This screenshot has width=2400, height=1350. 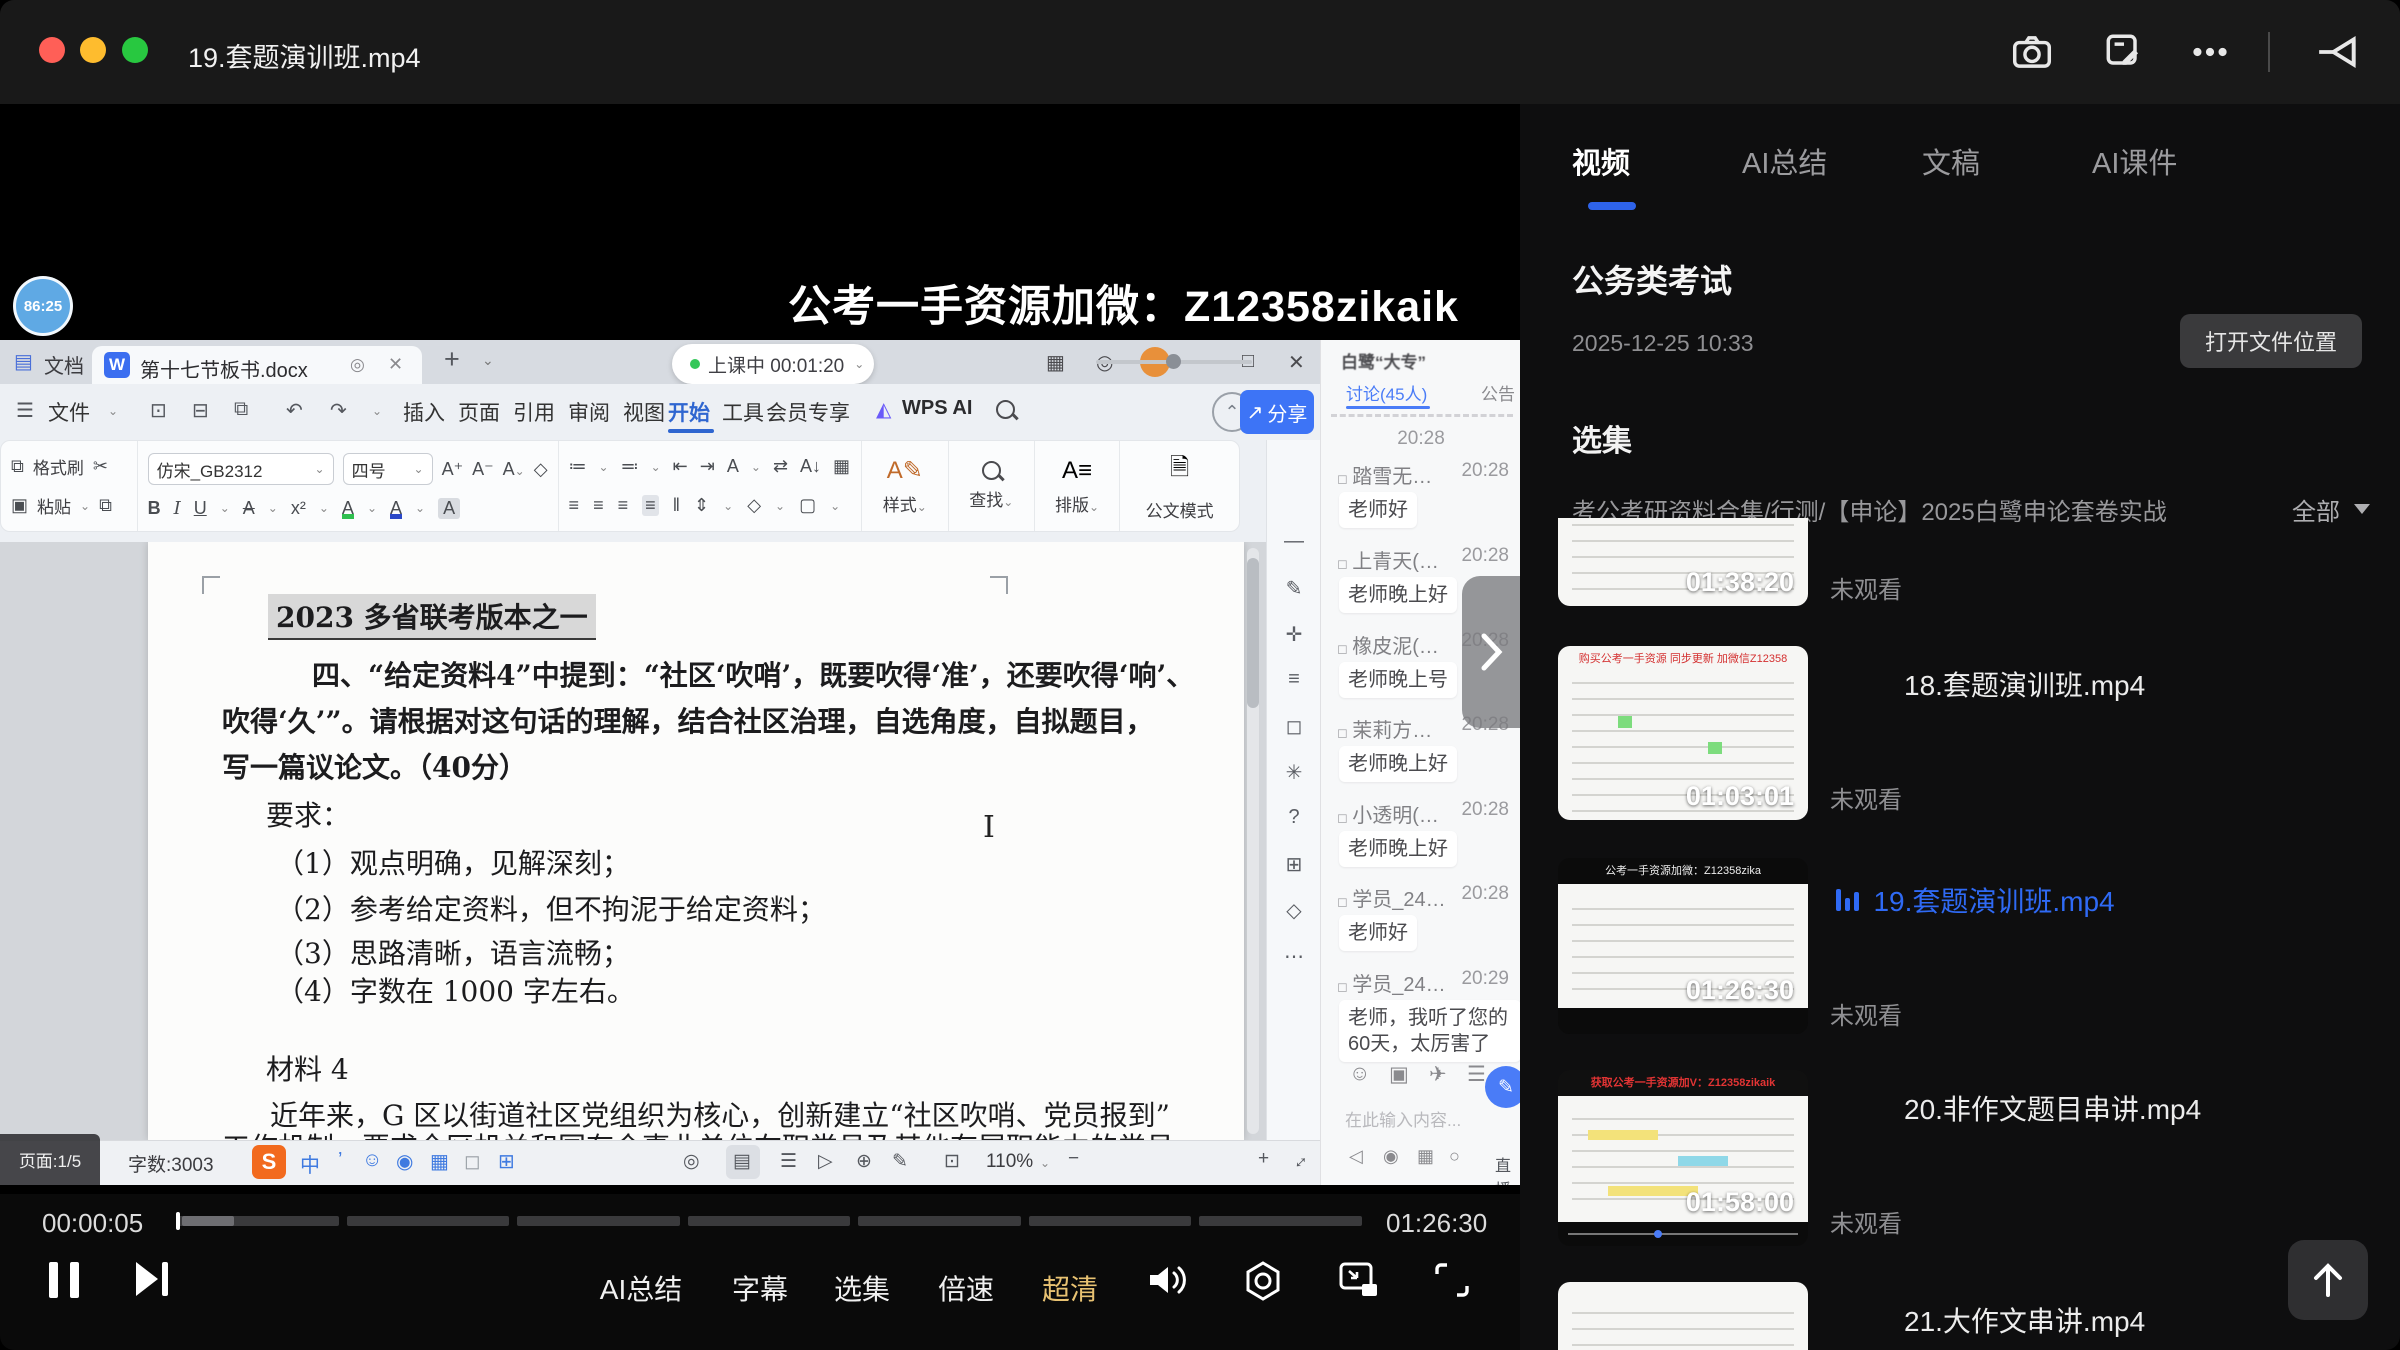 I want to click on progress-playhead, so click(x=178, y=1221).